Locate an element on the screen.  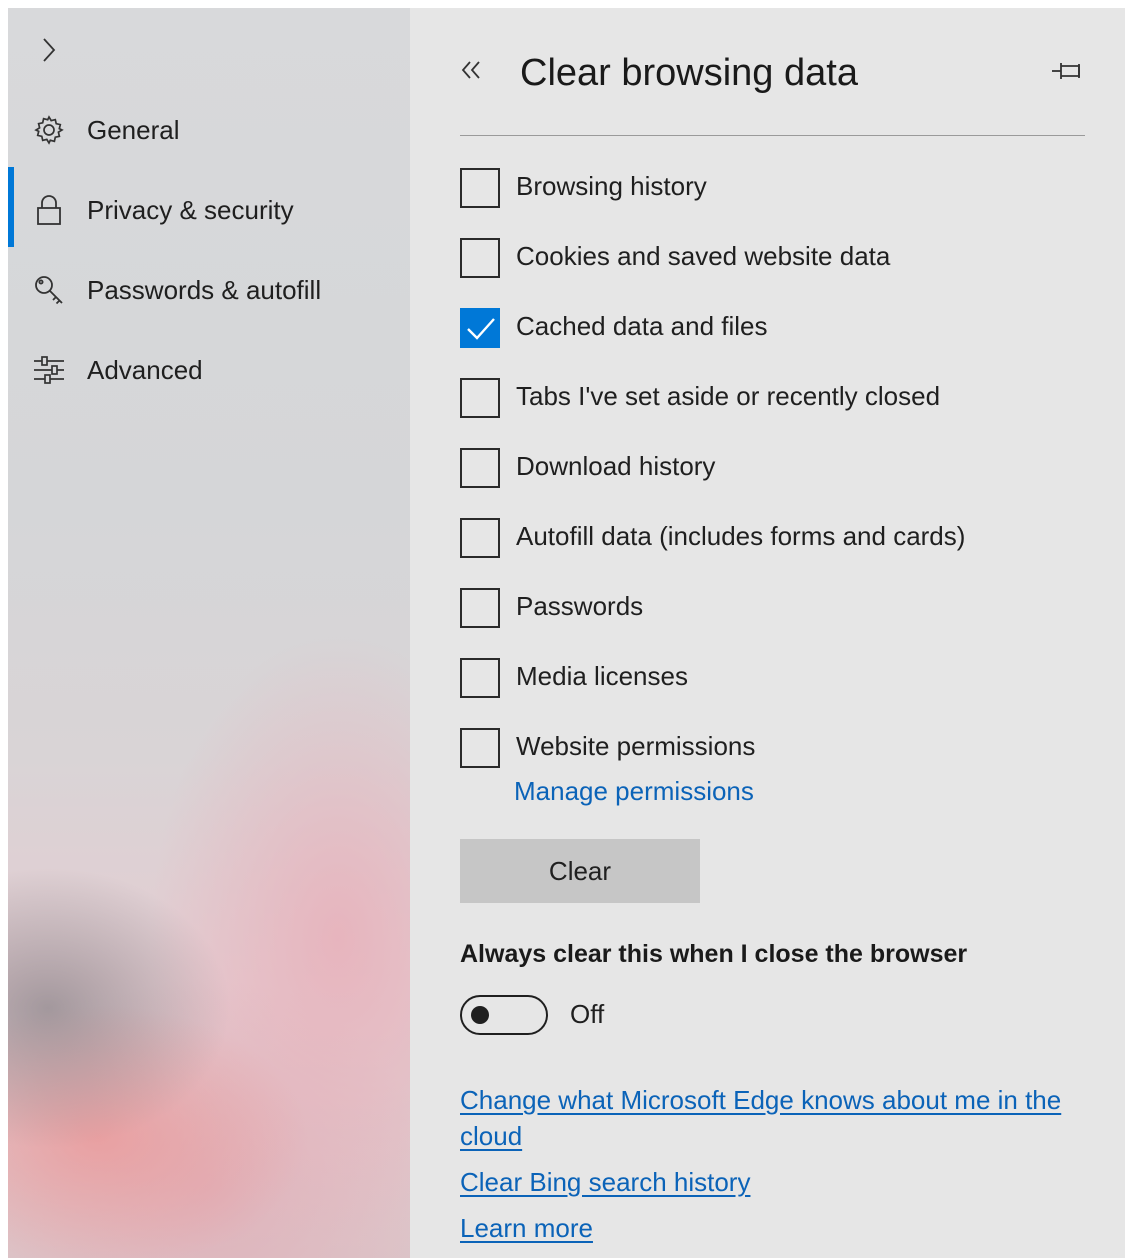
pin-button is located at coordinates (1068, 71).